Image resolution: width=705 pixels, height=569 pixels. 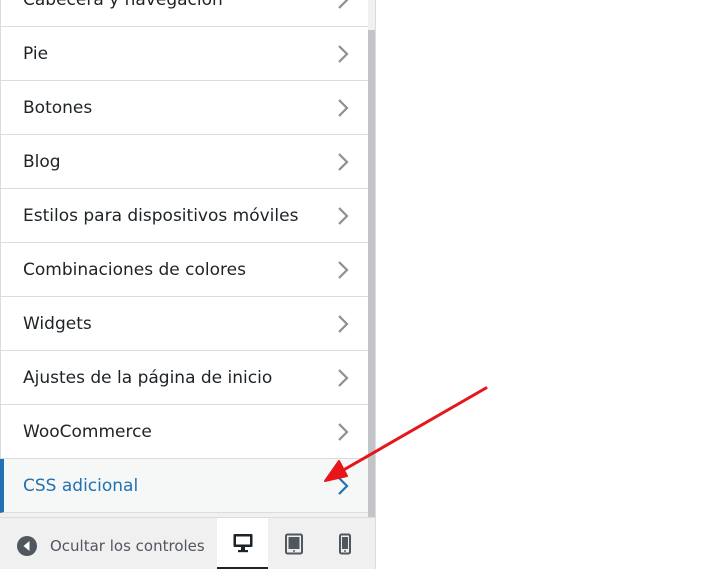 What do you see at coordinates (406, 434) in the screenshot?
I see `annotation-arrow` at bounding box center [406, 434].